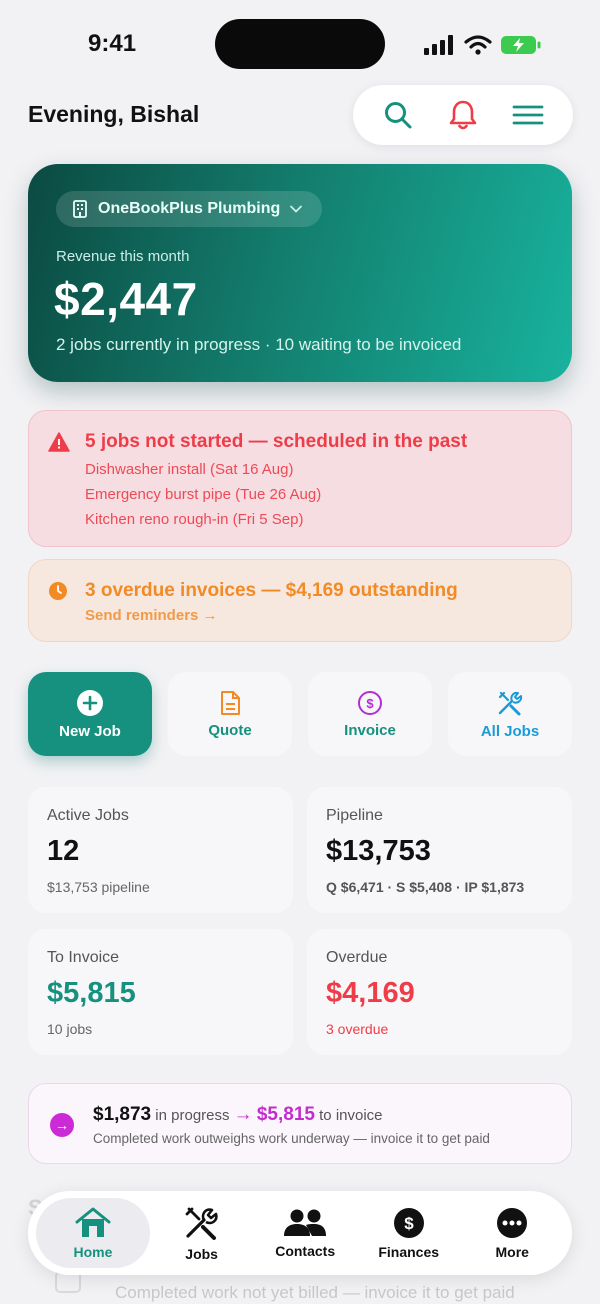 Image resolution: width=600 pixels, height=1304 pixels. I want to click on tab-more: More, so click(512, 1233).